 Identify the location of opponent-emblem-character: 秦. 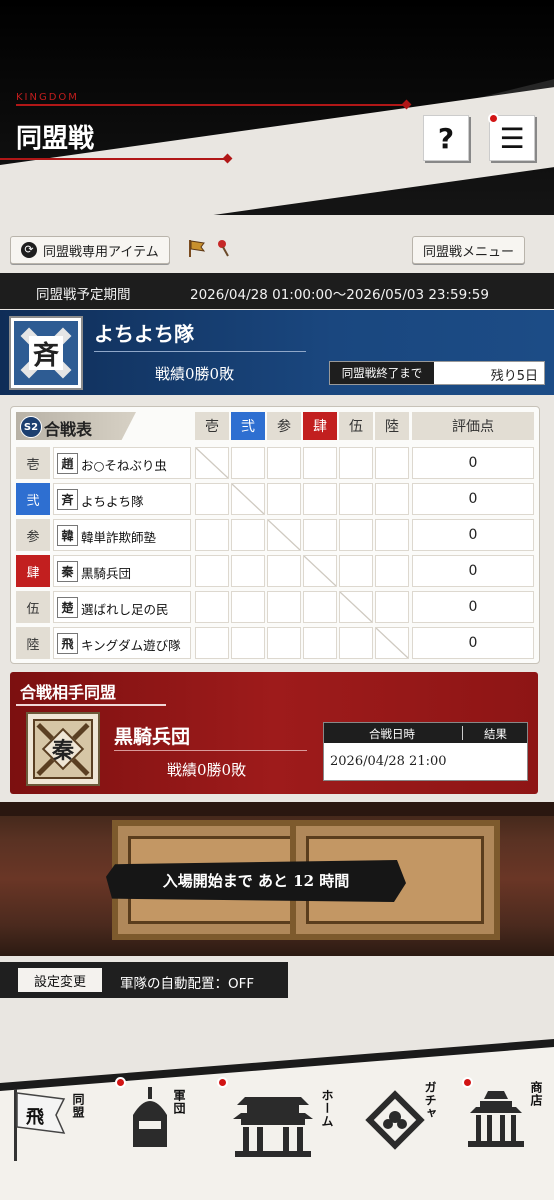
(63, 750).